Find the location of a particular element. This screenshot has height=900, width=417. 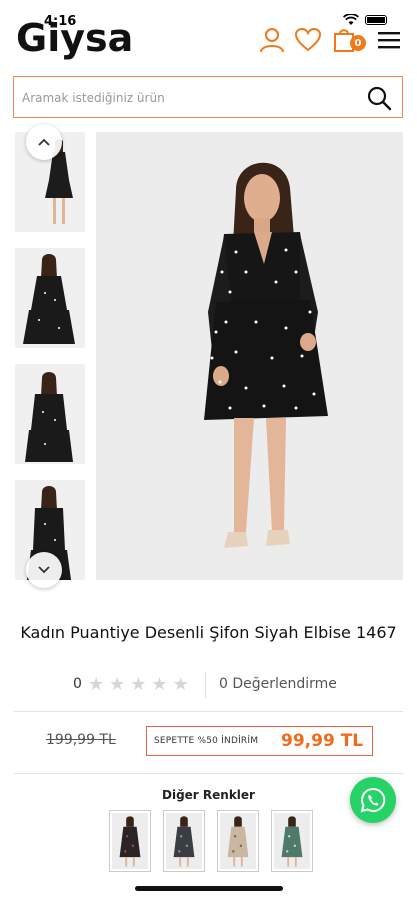

search-input is located at coordinates (192, 98).